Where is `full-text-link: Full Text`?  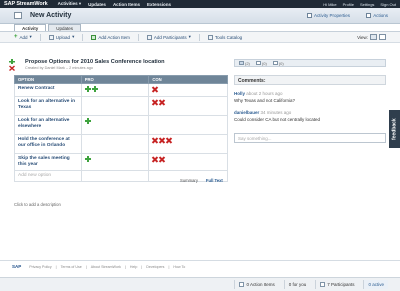
full-text-link: Full Text is located at coordinates (214, 180).